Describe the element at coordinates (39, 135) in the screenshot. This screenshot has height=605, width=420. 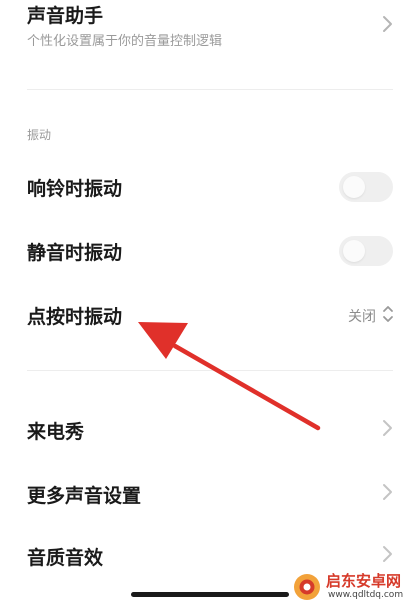
I see `section-header-vibration: 振动` at that location.